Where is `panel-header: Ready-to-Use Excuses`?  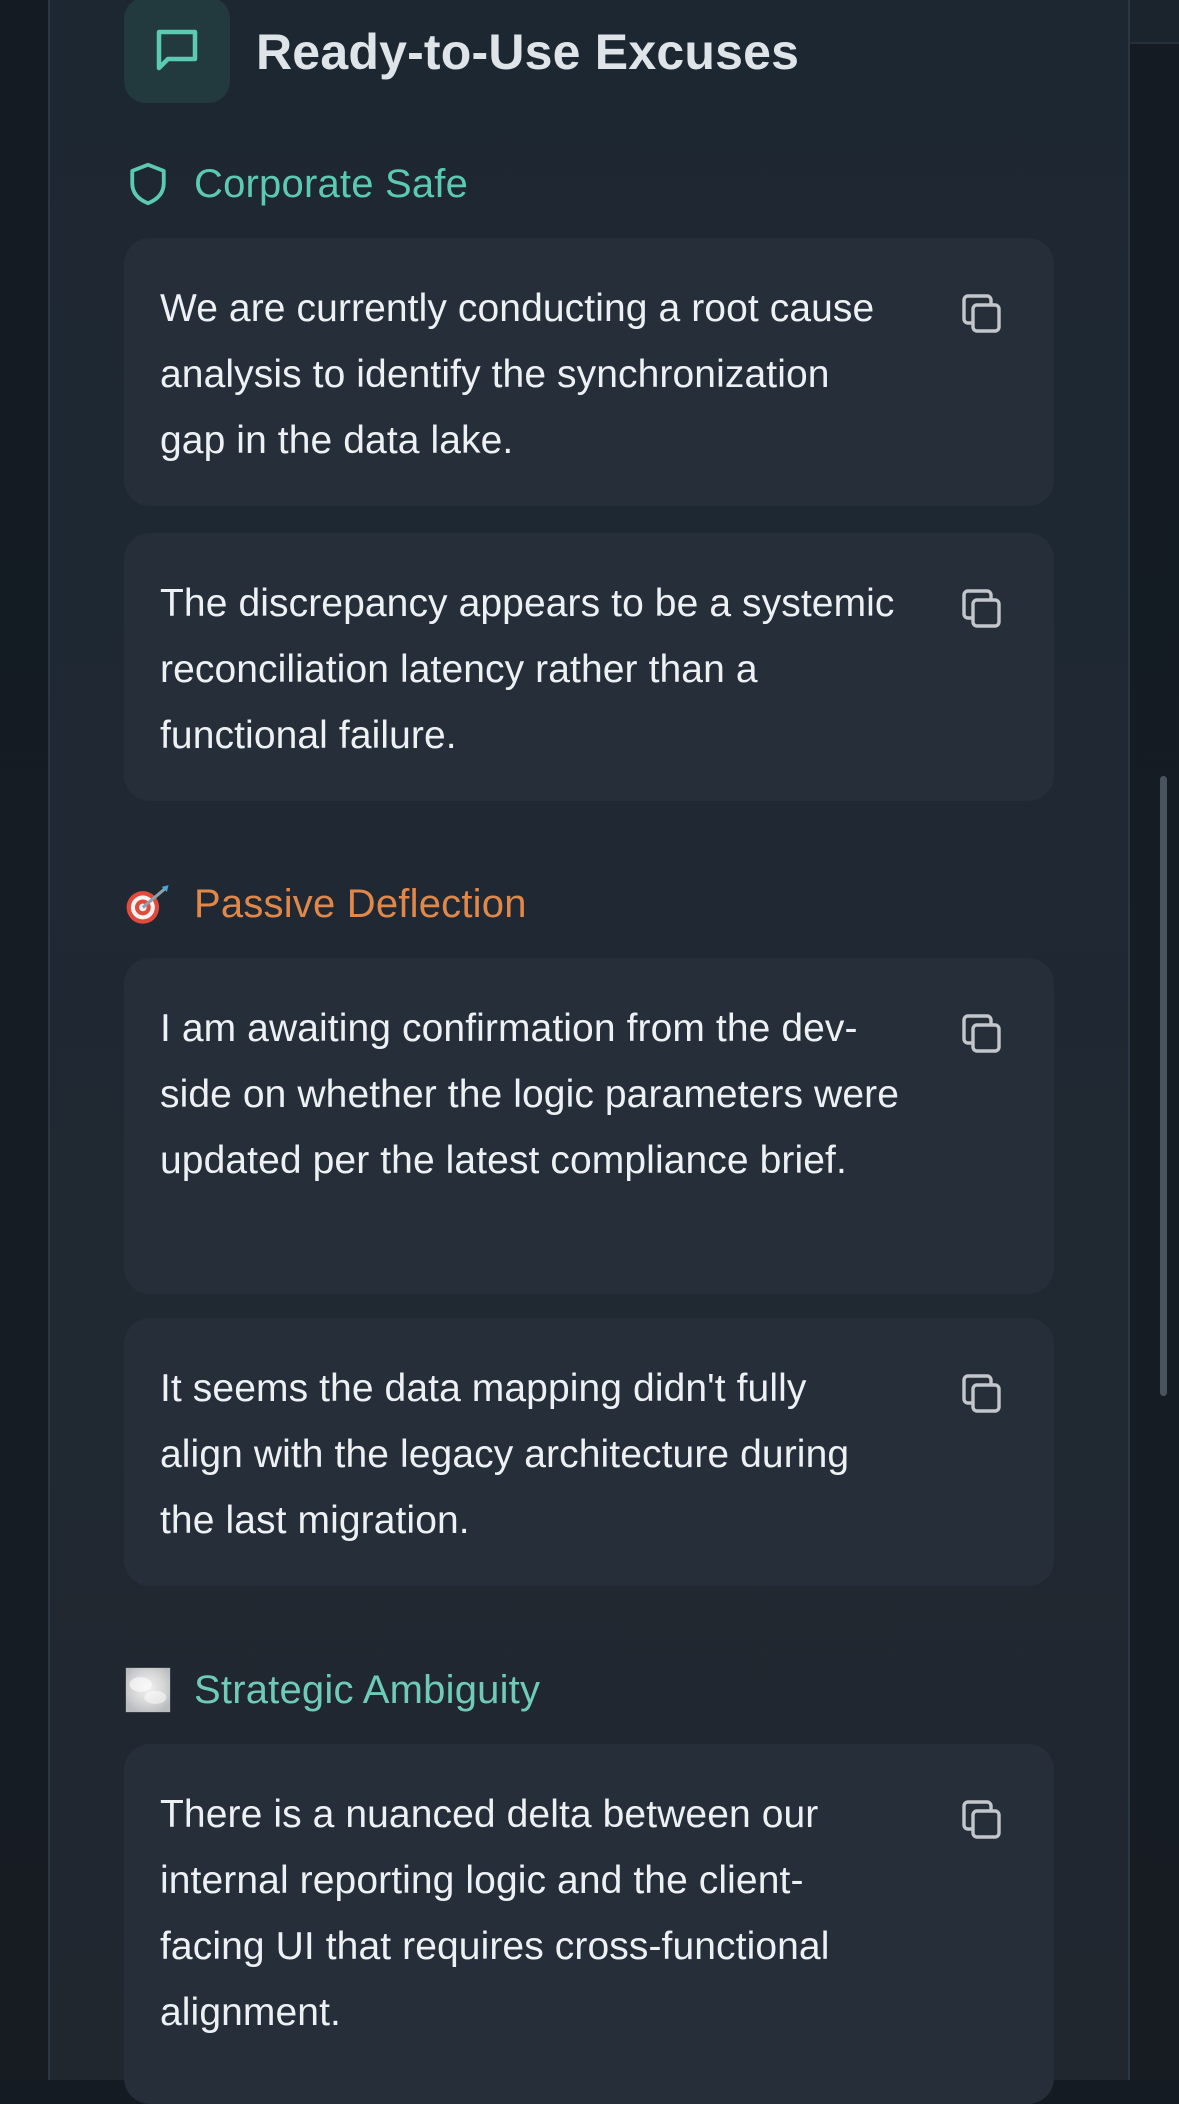
panel-header: Ready-to-Use Excuses is located at coordinates (461, 52).